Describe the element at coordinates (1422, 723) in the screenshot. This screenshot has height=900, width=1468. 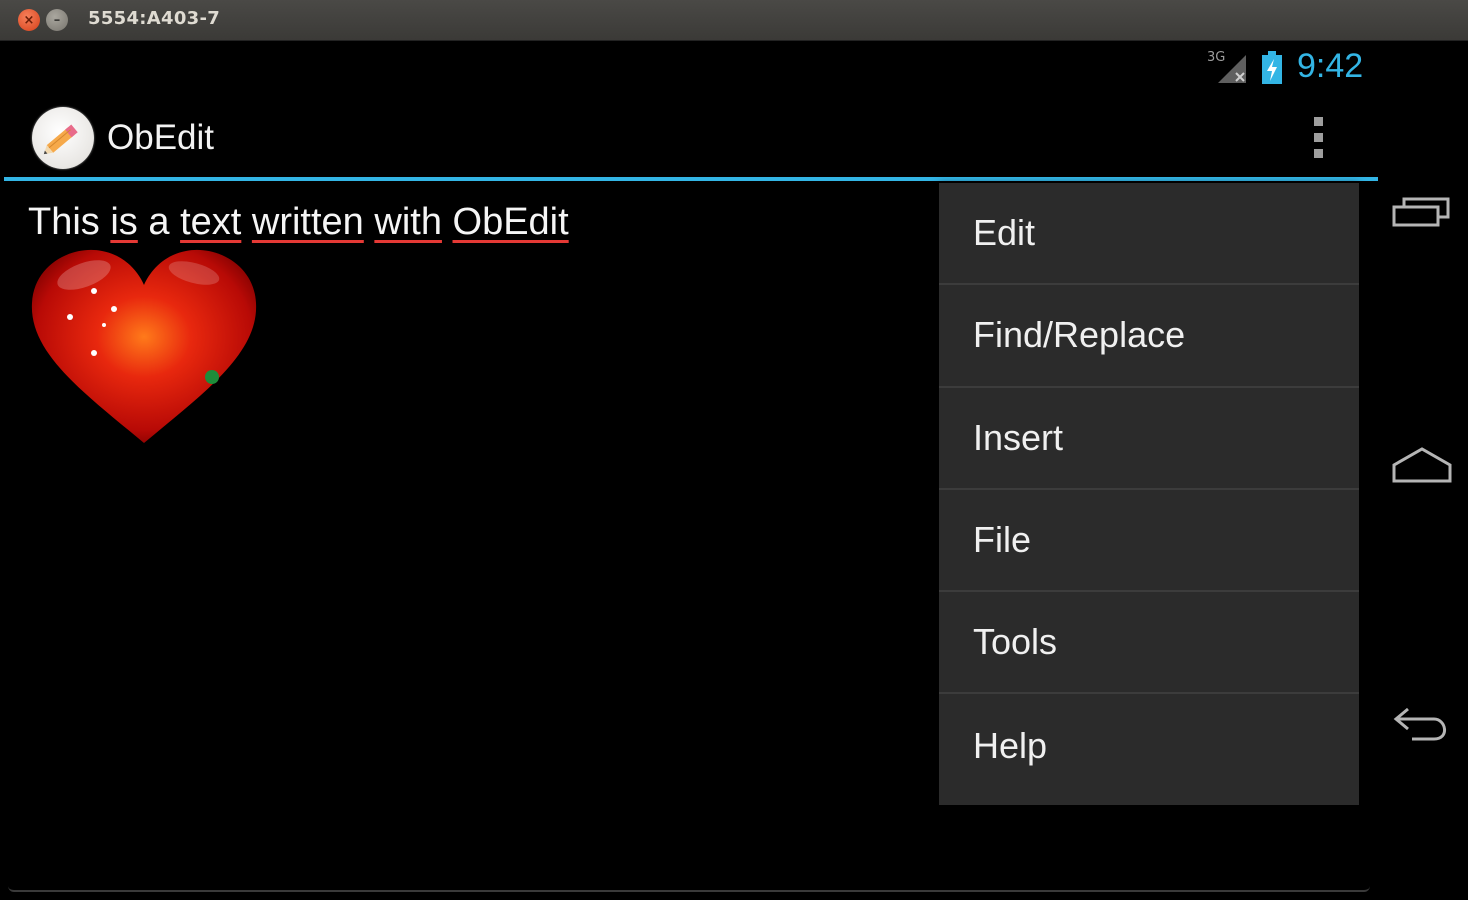
I see `back-icon` at that location.